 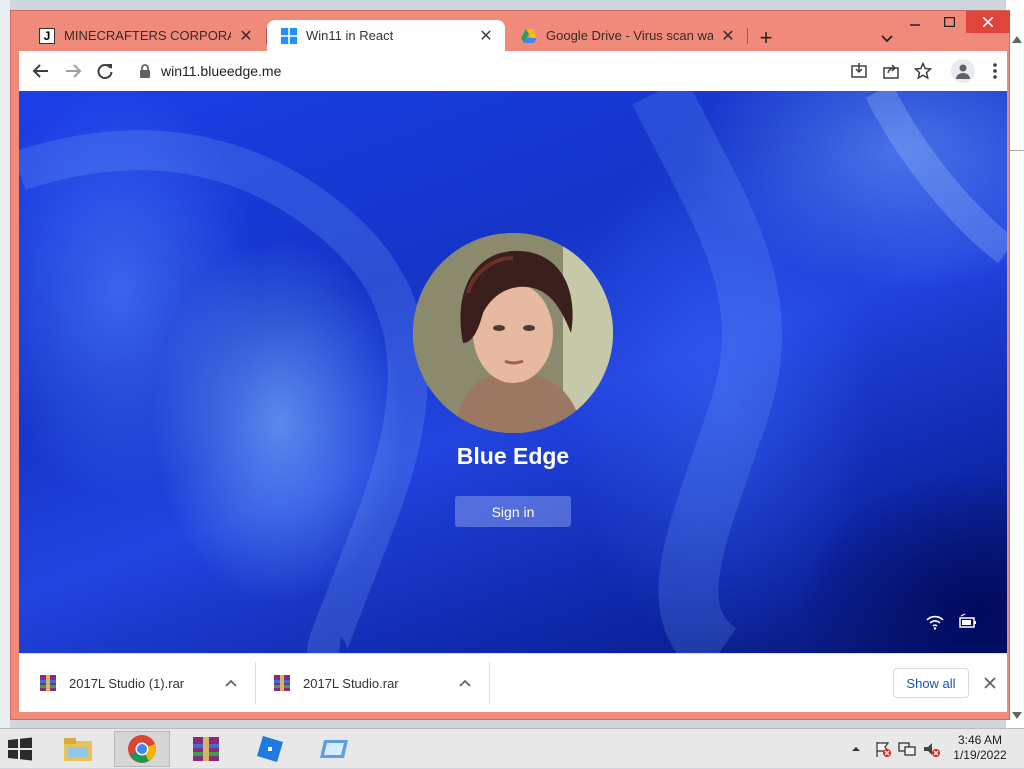 I want to click on start-button, so click(x=20, y=749).